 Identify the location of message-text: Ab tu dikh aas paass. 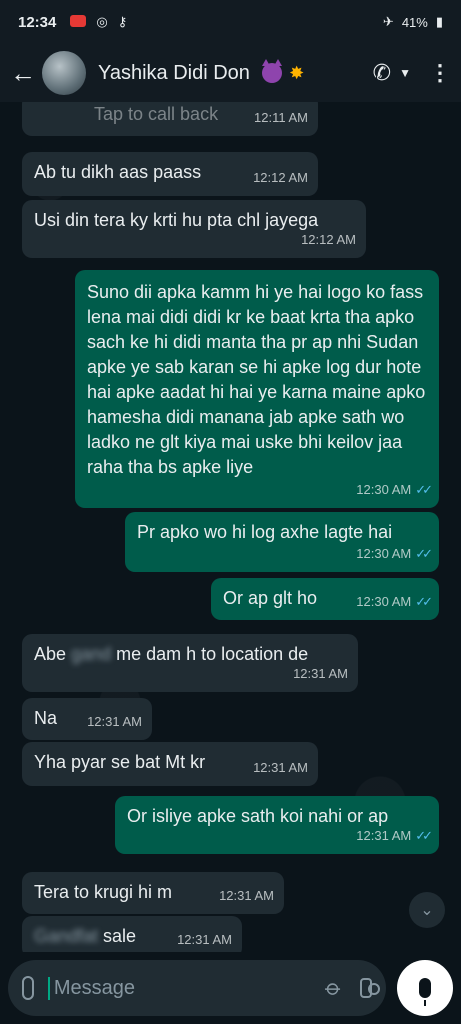
(118, 172).